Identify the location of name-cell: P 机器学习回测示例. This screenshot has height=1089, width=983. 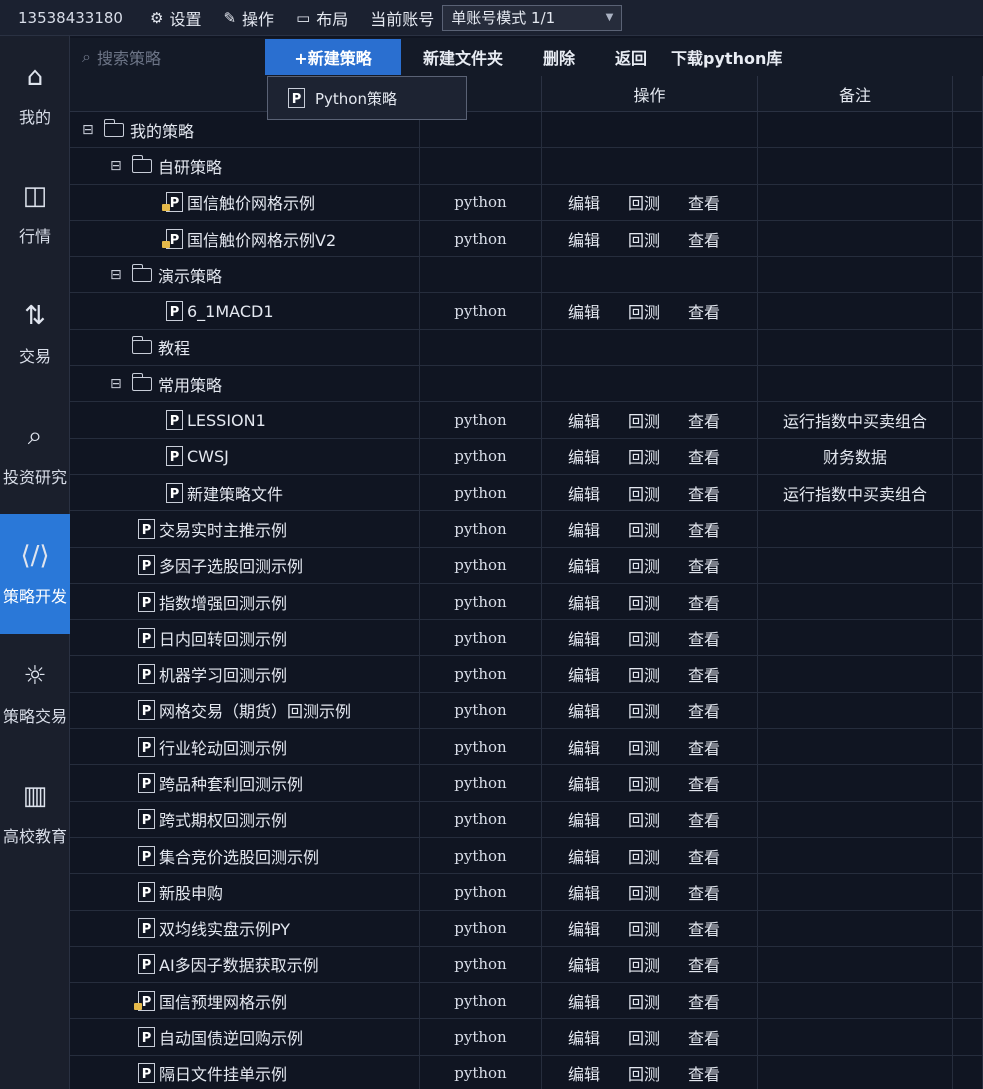
(245, 674).